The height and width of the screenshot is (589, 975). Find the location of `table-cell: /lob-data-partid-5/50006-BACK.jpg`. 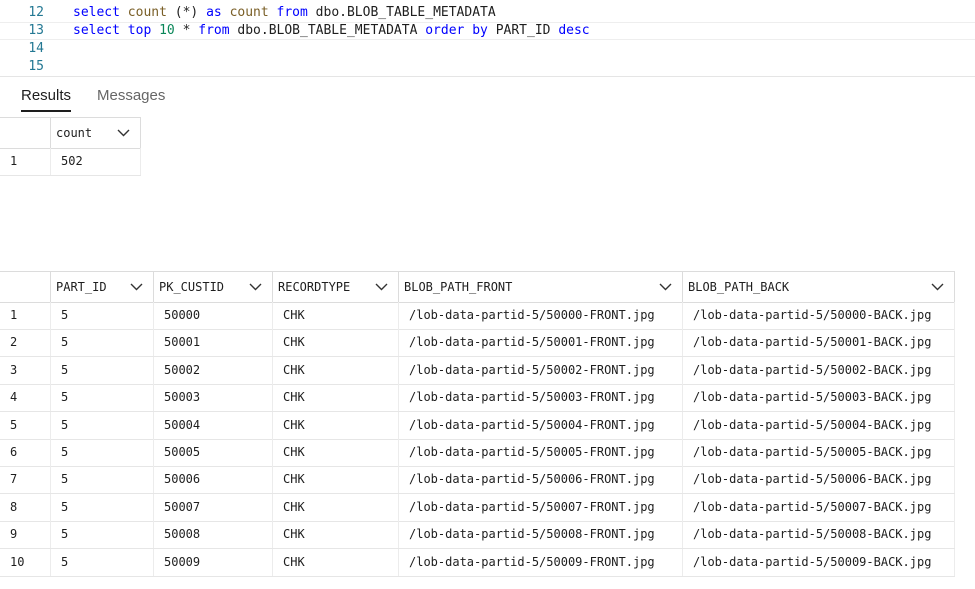

table-cell: /lob-data-partid-5/50006-BACK.jpg is located at coordinates (819, 480).